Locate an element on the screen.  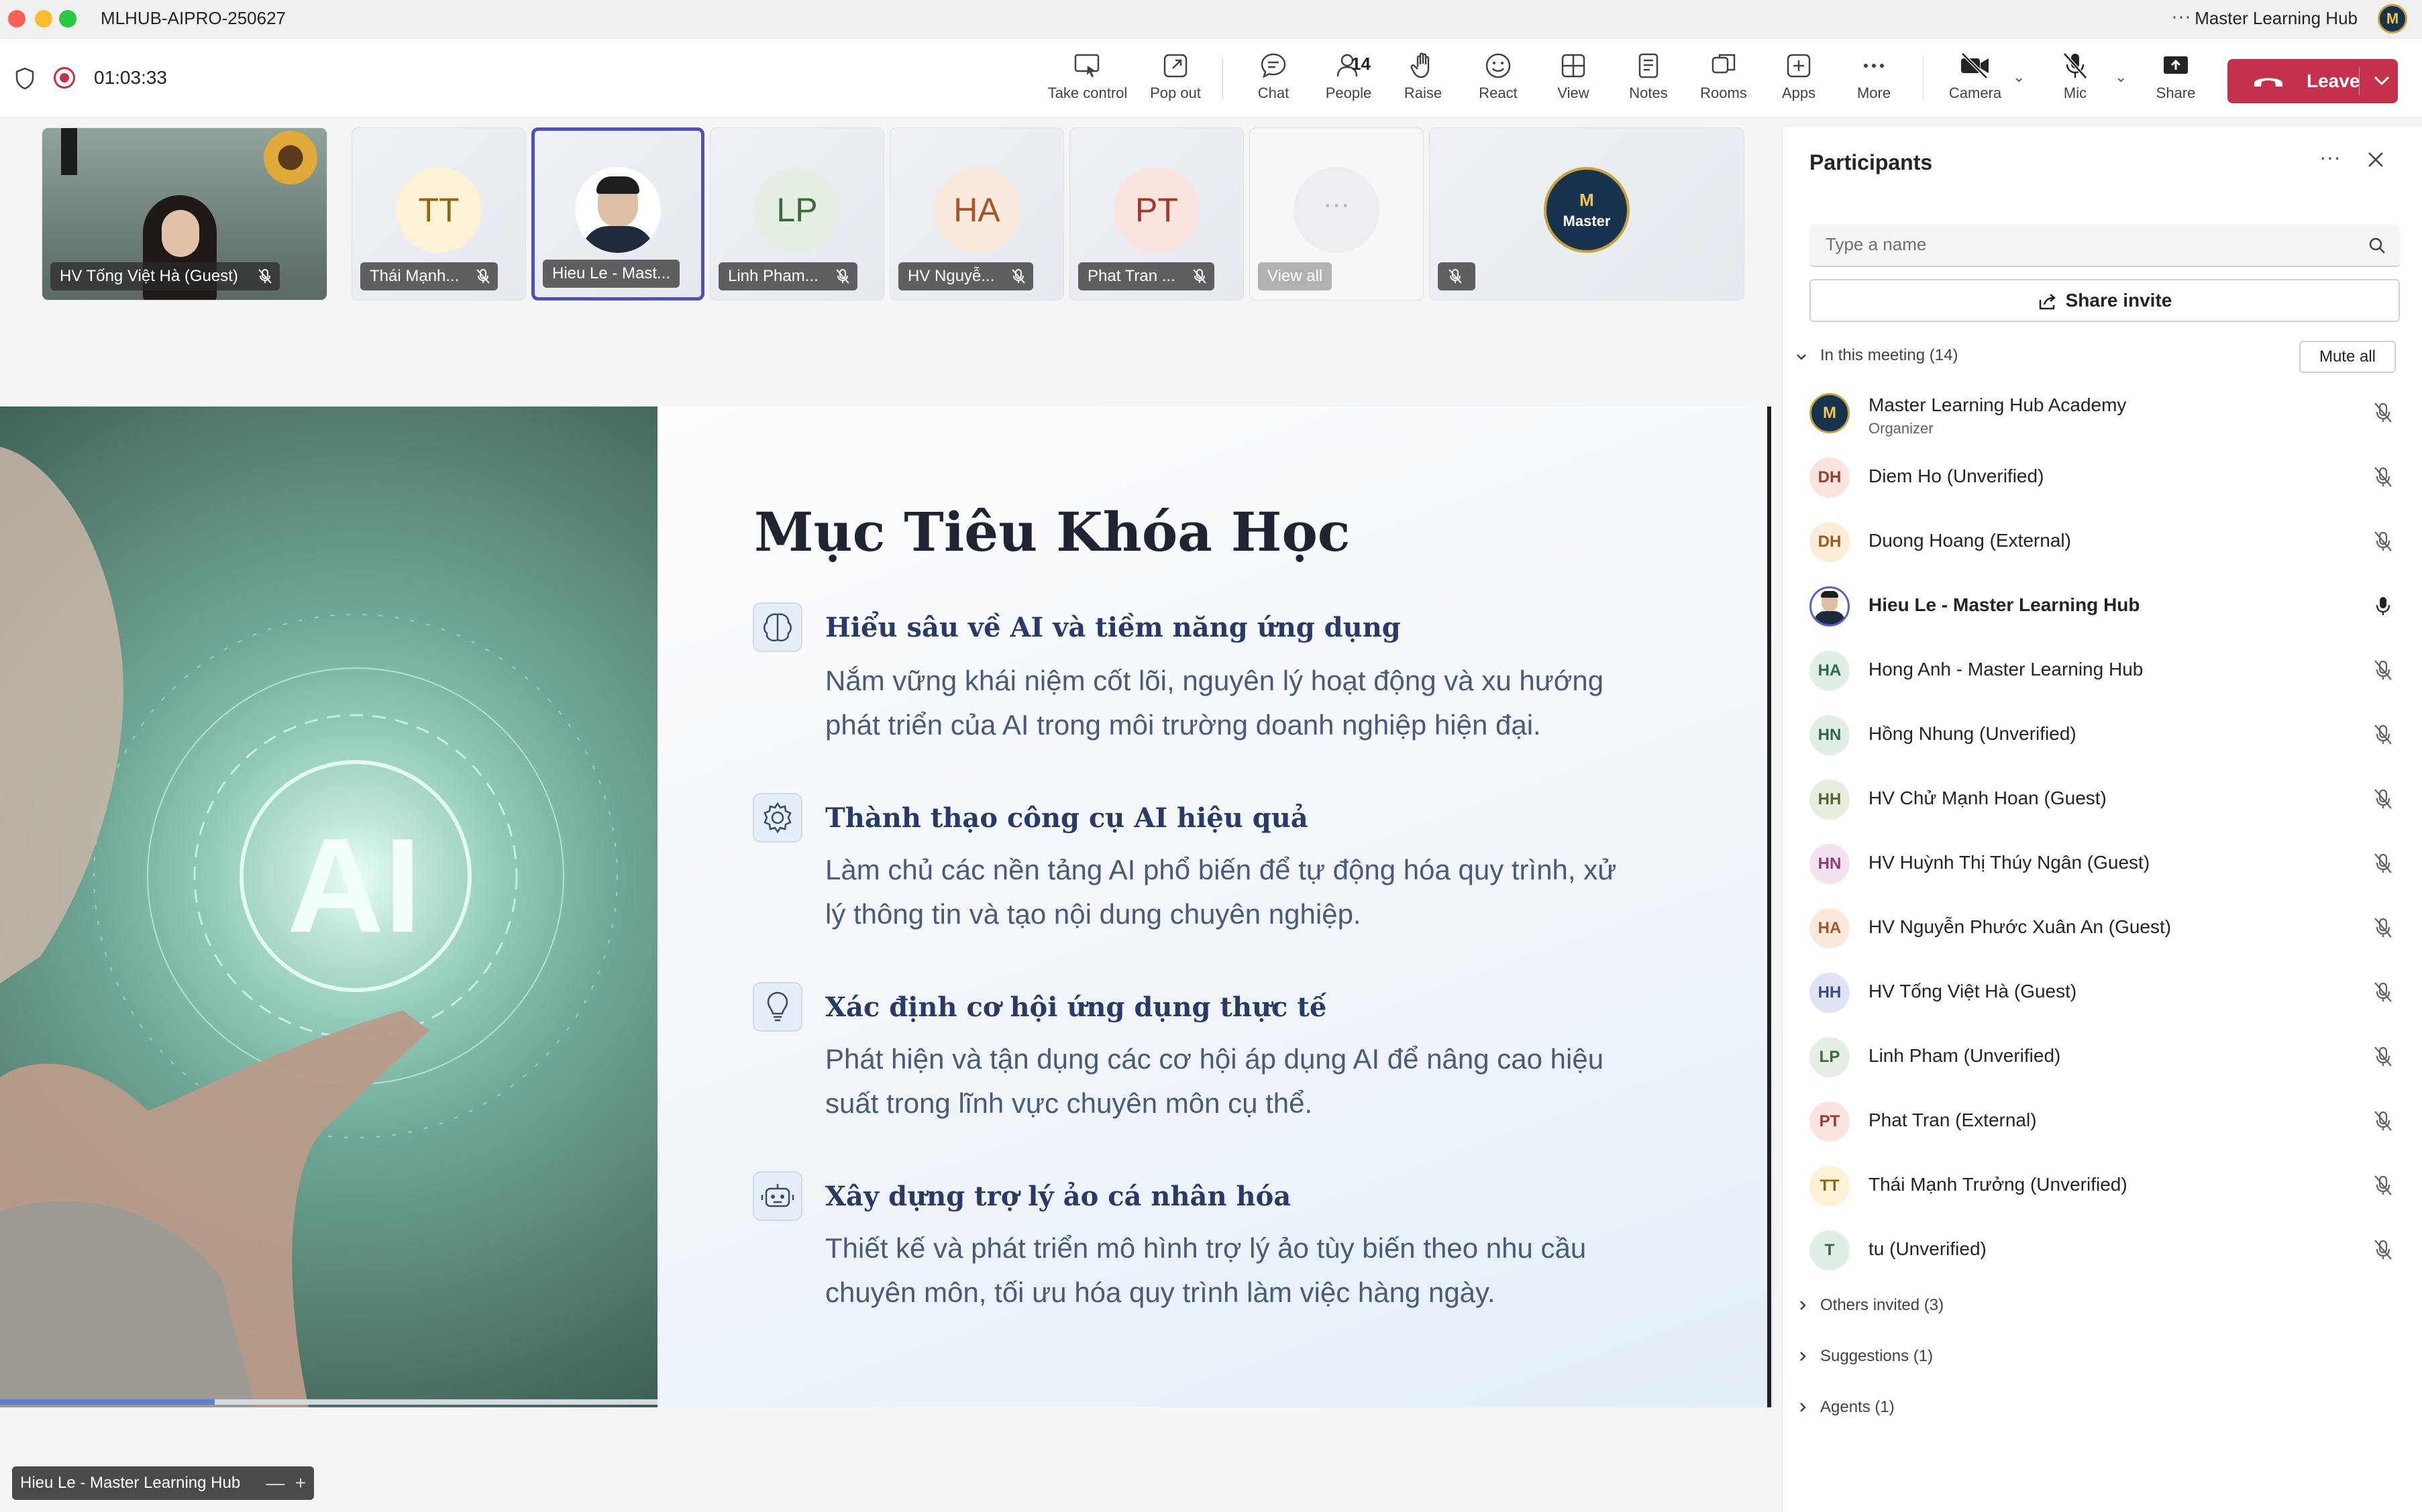
participant-search-input is located at coordinates (2077, 244).